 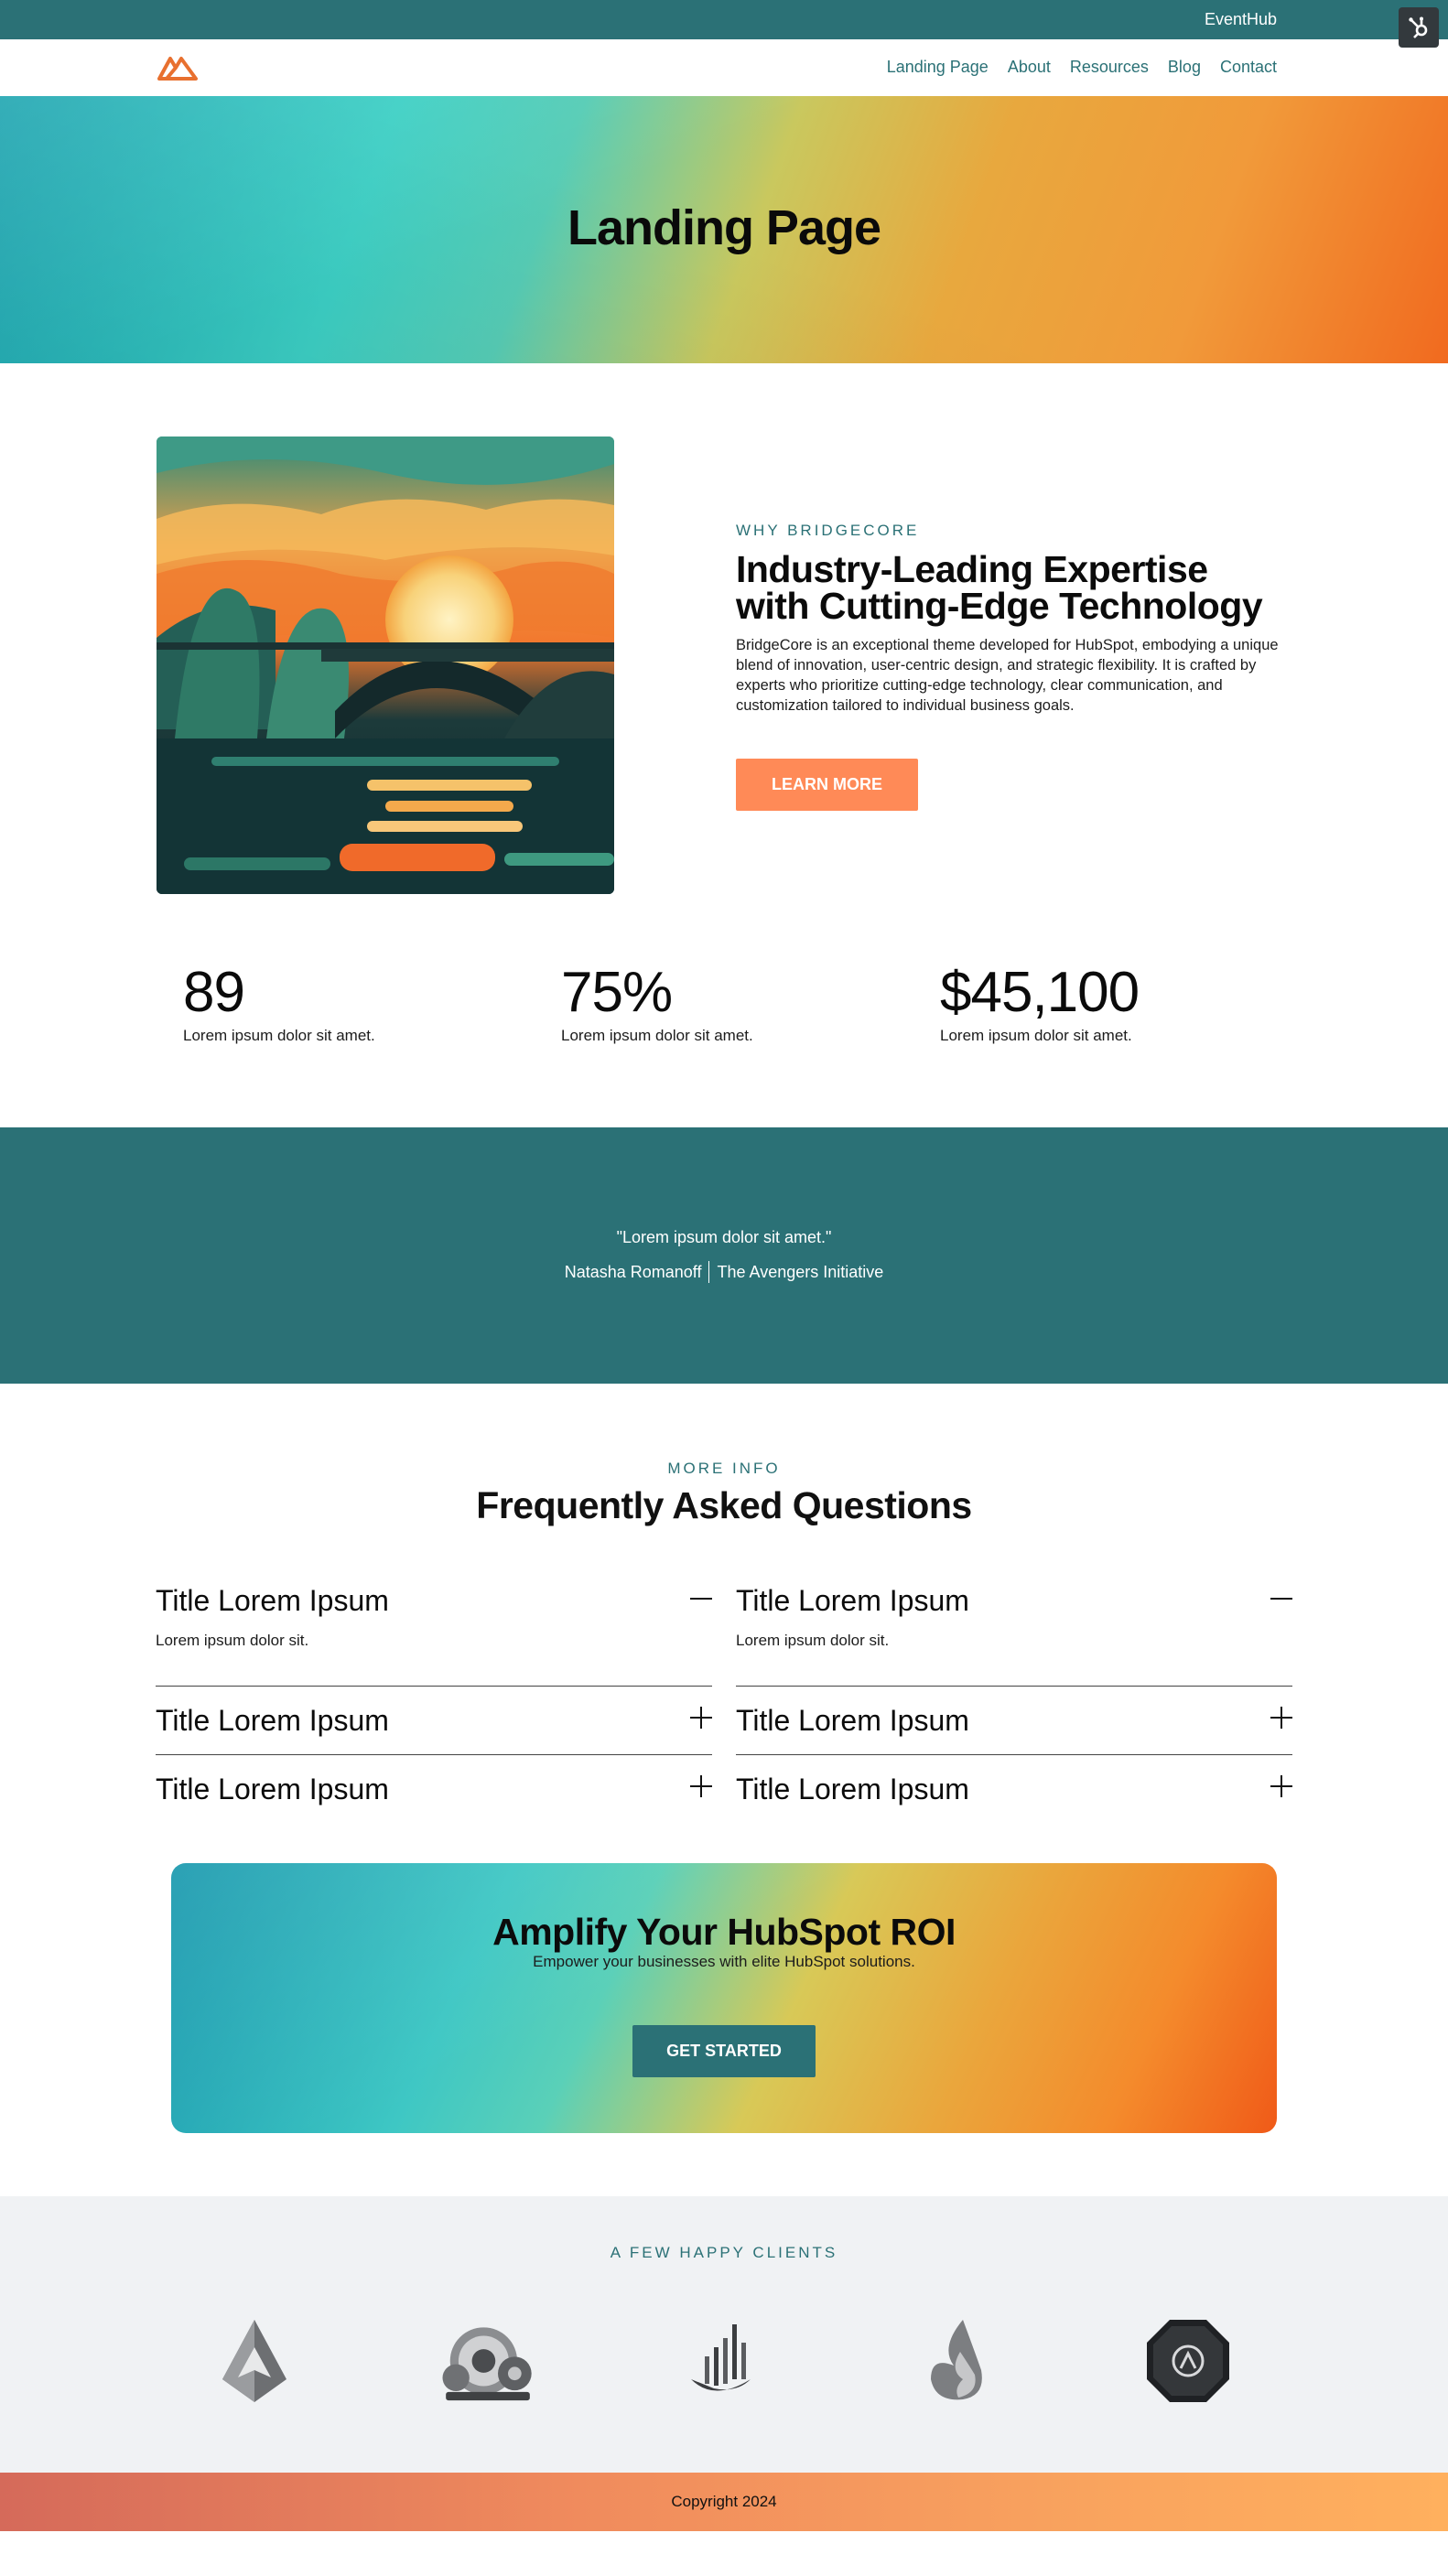 I want to click on stat-item: 89 Lorem ipsum dolor sit amet., so click(x=279, y=1004).